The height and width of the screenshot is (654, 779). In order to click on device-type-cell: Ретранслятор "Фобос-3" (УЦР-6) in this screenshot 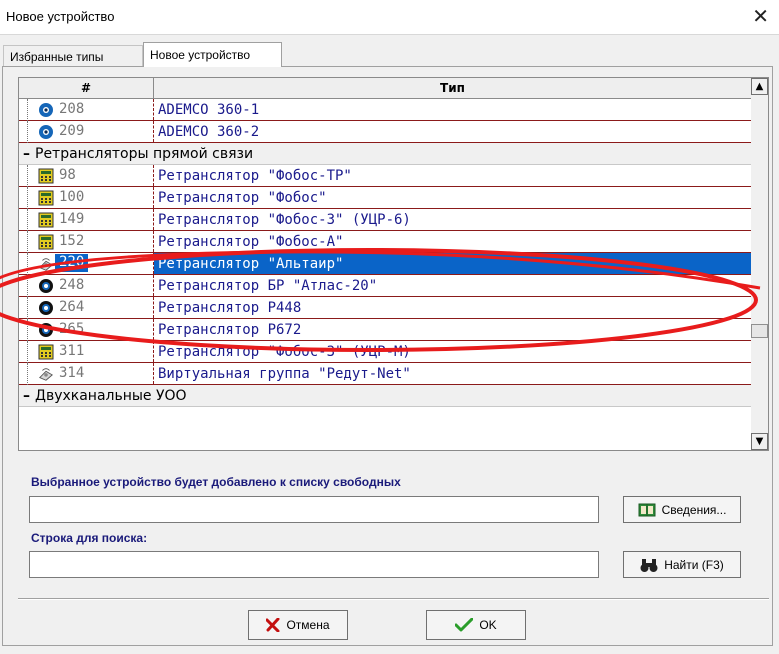, I will do `click(452, 219)`.